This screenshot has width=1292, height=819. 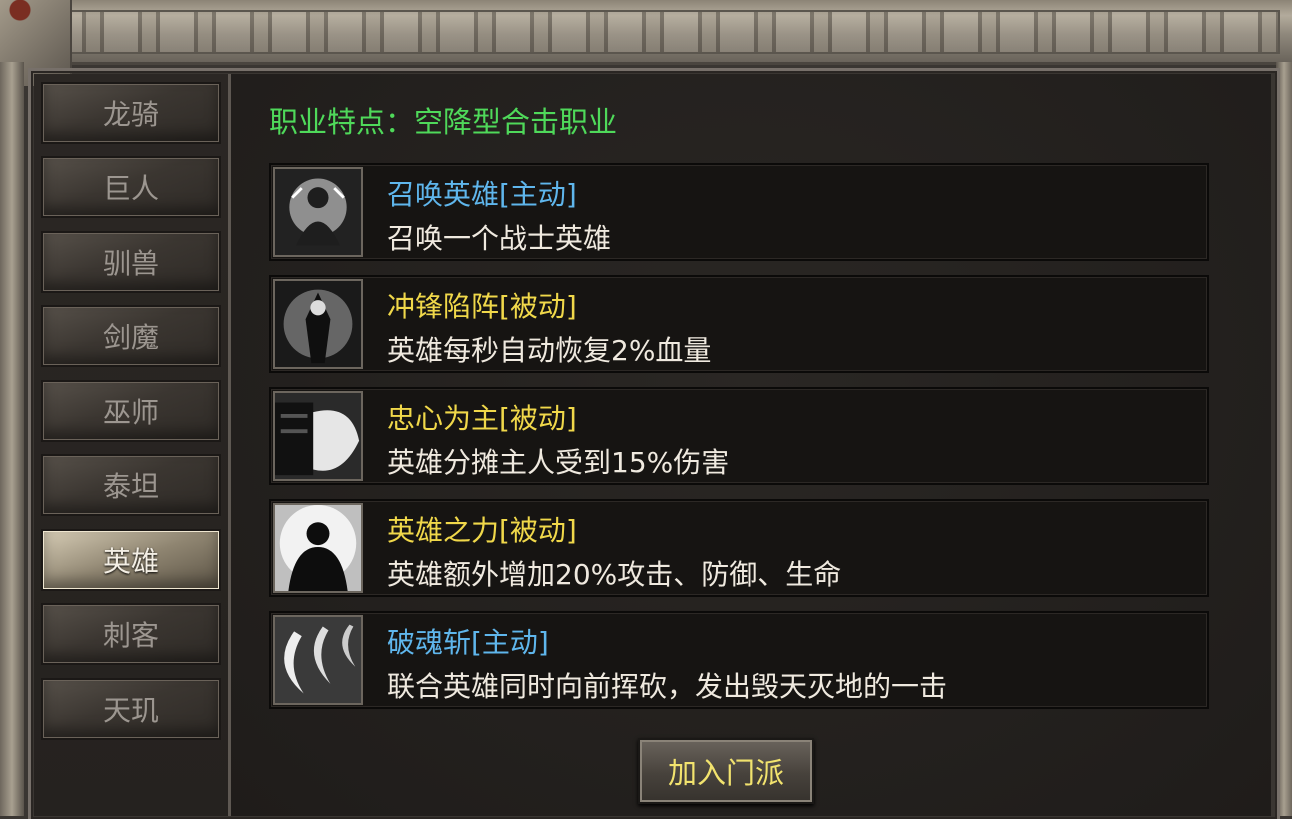 What do you see at coordinates (131, 709) in the screenshot?
I see `class-tab-tianji: 天玑` at bounding box center [131, 709].